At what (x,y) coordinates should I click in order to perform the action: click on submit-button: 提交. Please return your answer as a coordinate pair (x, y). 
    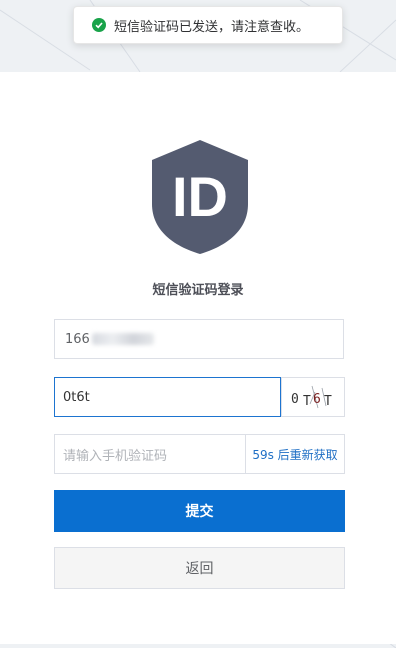
    Looking at the image, I should click on (199, 511).